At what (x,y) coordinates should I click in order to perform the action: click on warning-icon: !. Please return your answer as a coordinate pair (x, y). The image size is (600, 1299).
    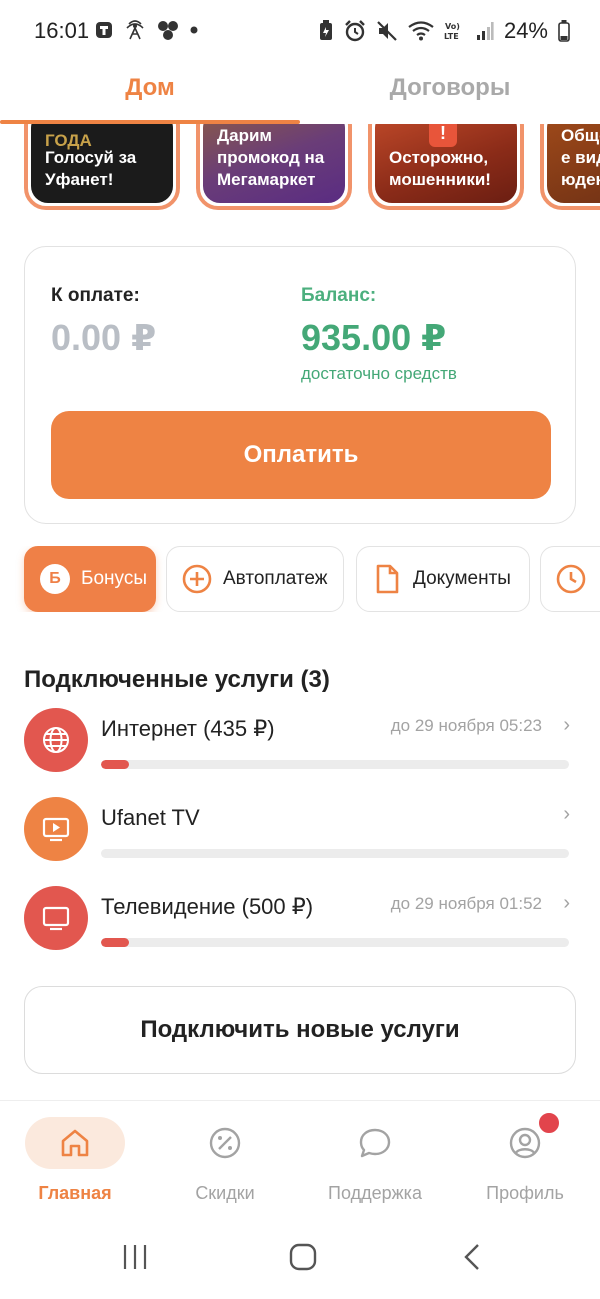
    Looking at the image, I should click on (443, 135).